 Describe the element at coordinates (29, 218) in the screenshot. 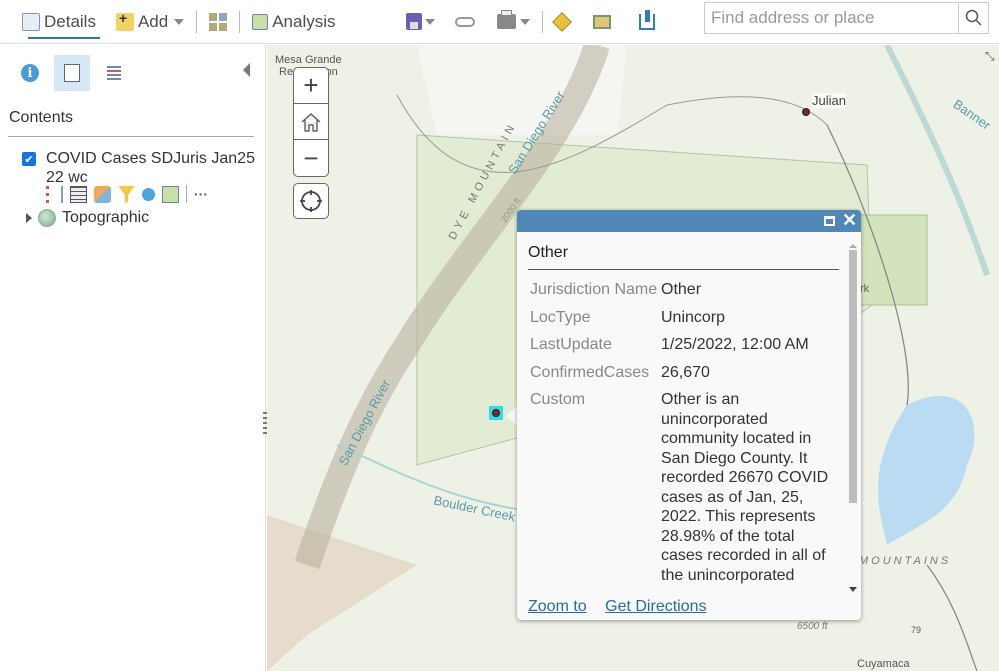

I see `expand-icon` at that location.